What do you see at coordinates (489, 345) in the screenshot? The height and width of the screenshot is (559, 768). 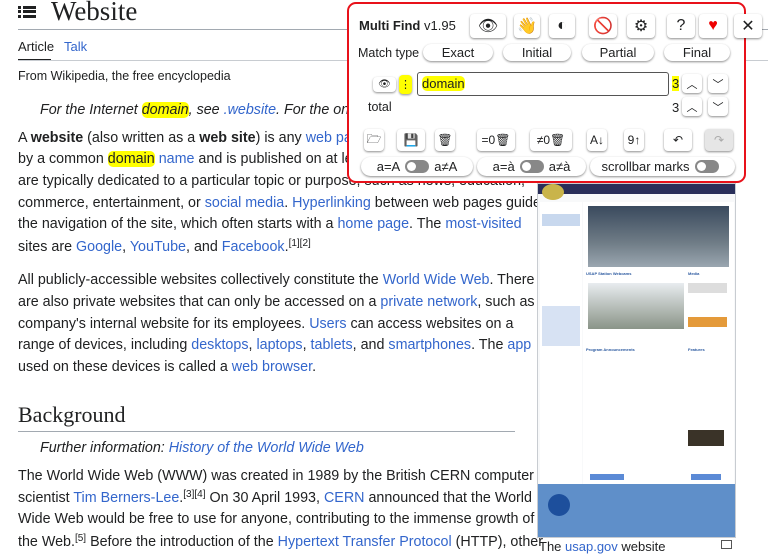 I see `text: . The` at bounding box center [489, 345].